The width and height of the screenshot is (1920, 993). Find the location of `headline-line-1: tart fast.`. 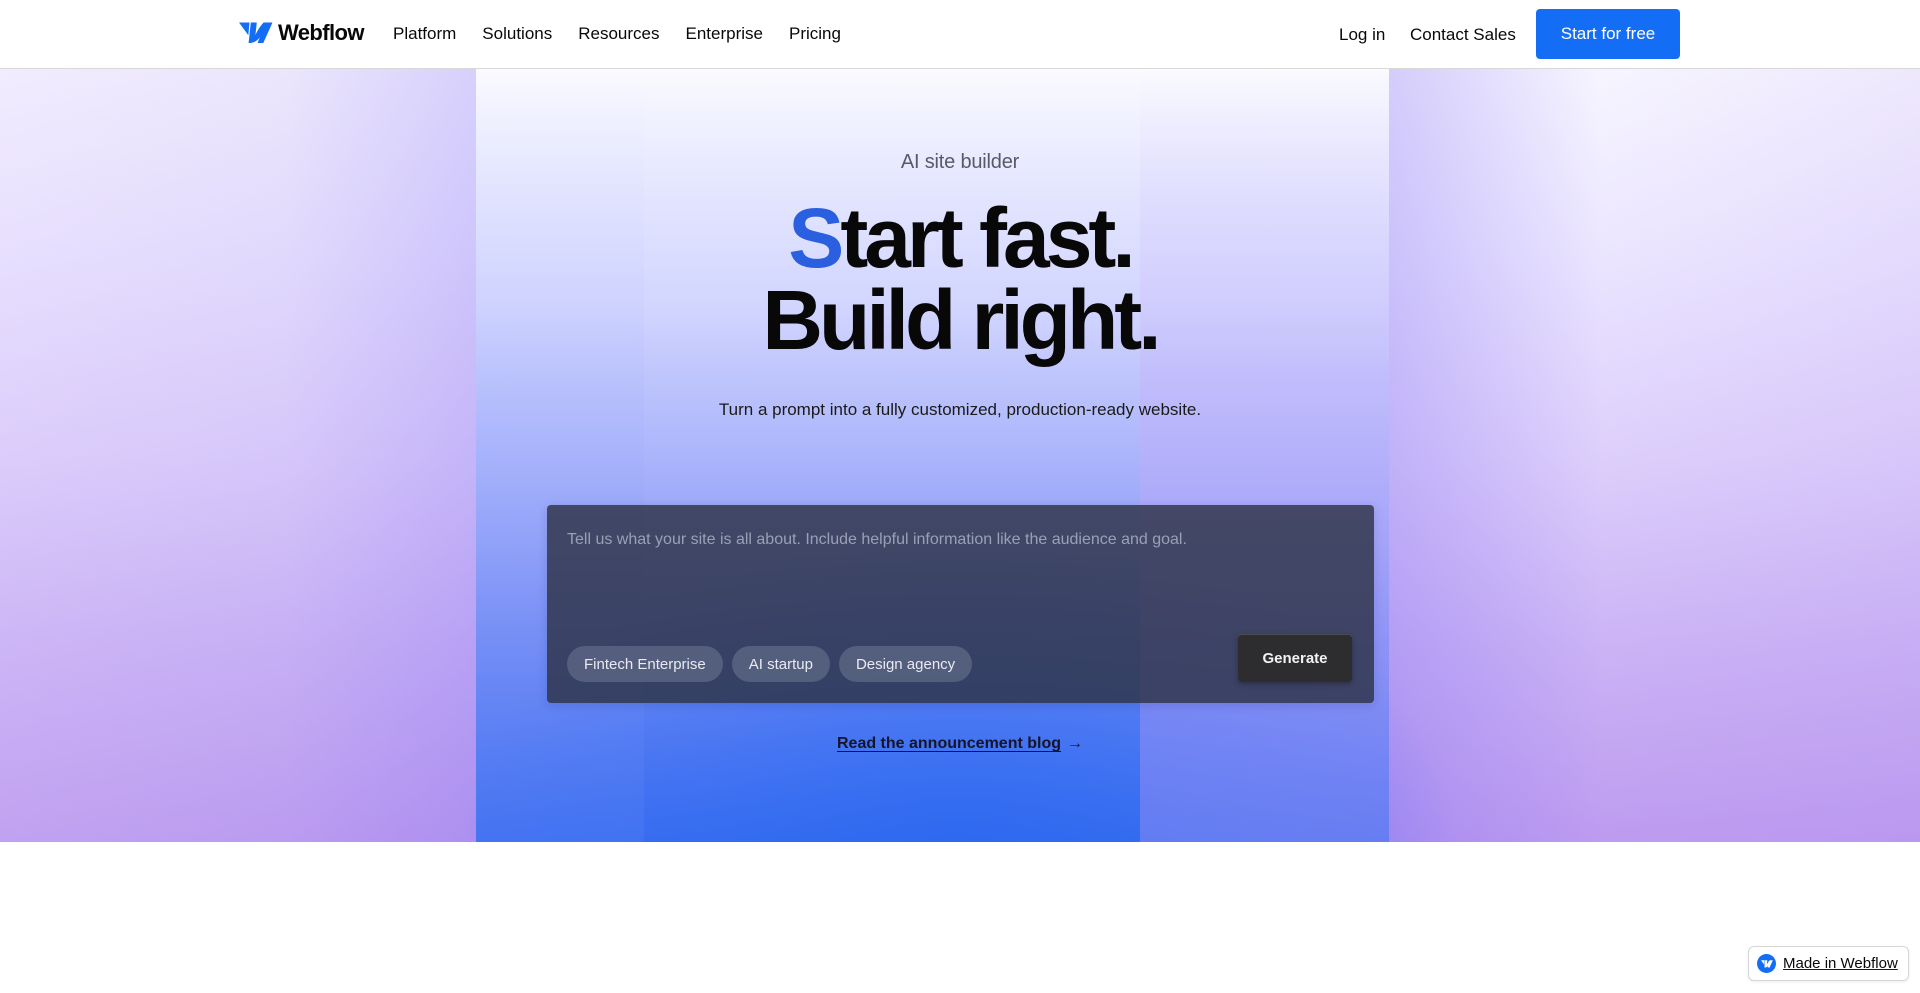

headline-line-1: tart fast. is located at coordinates (987, 238).